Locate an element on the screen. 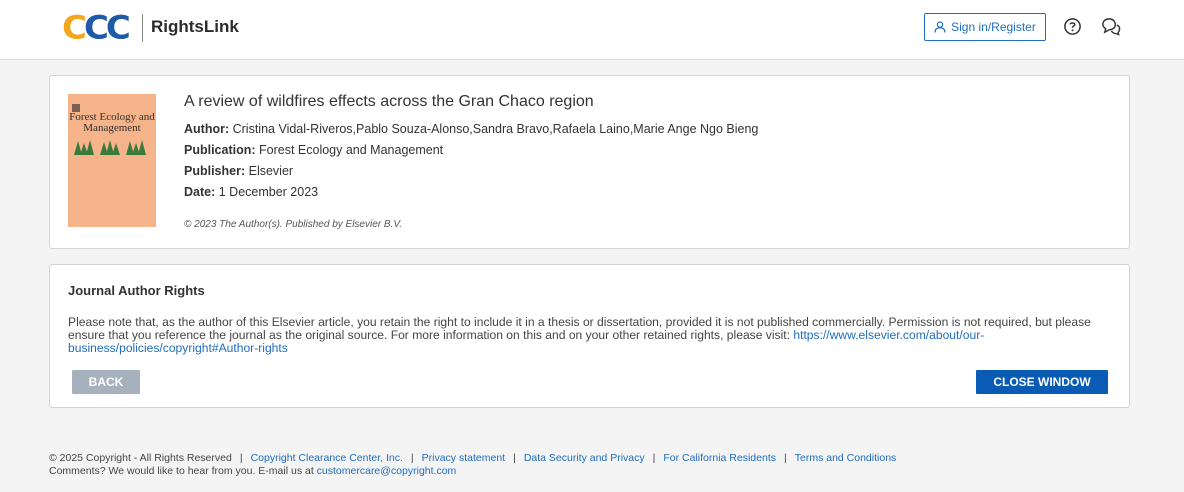 Image resolution: width=1184 pixels, height=492 pixels. footer-link-privacy: Privacy statement is located at coordinates (463, 458).